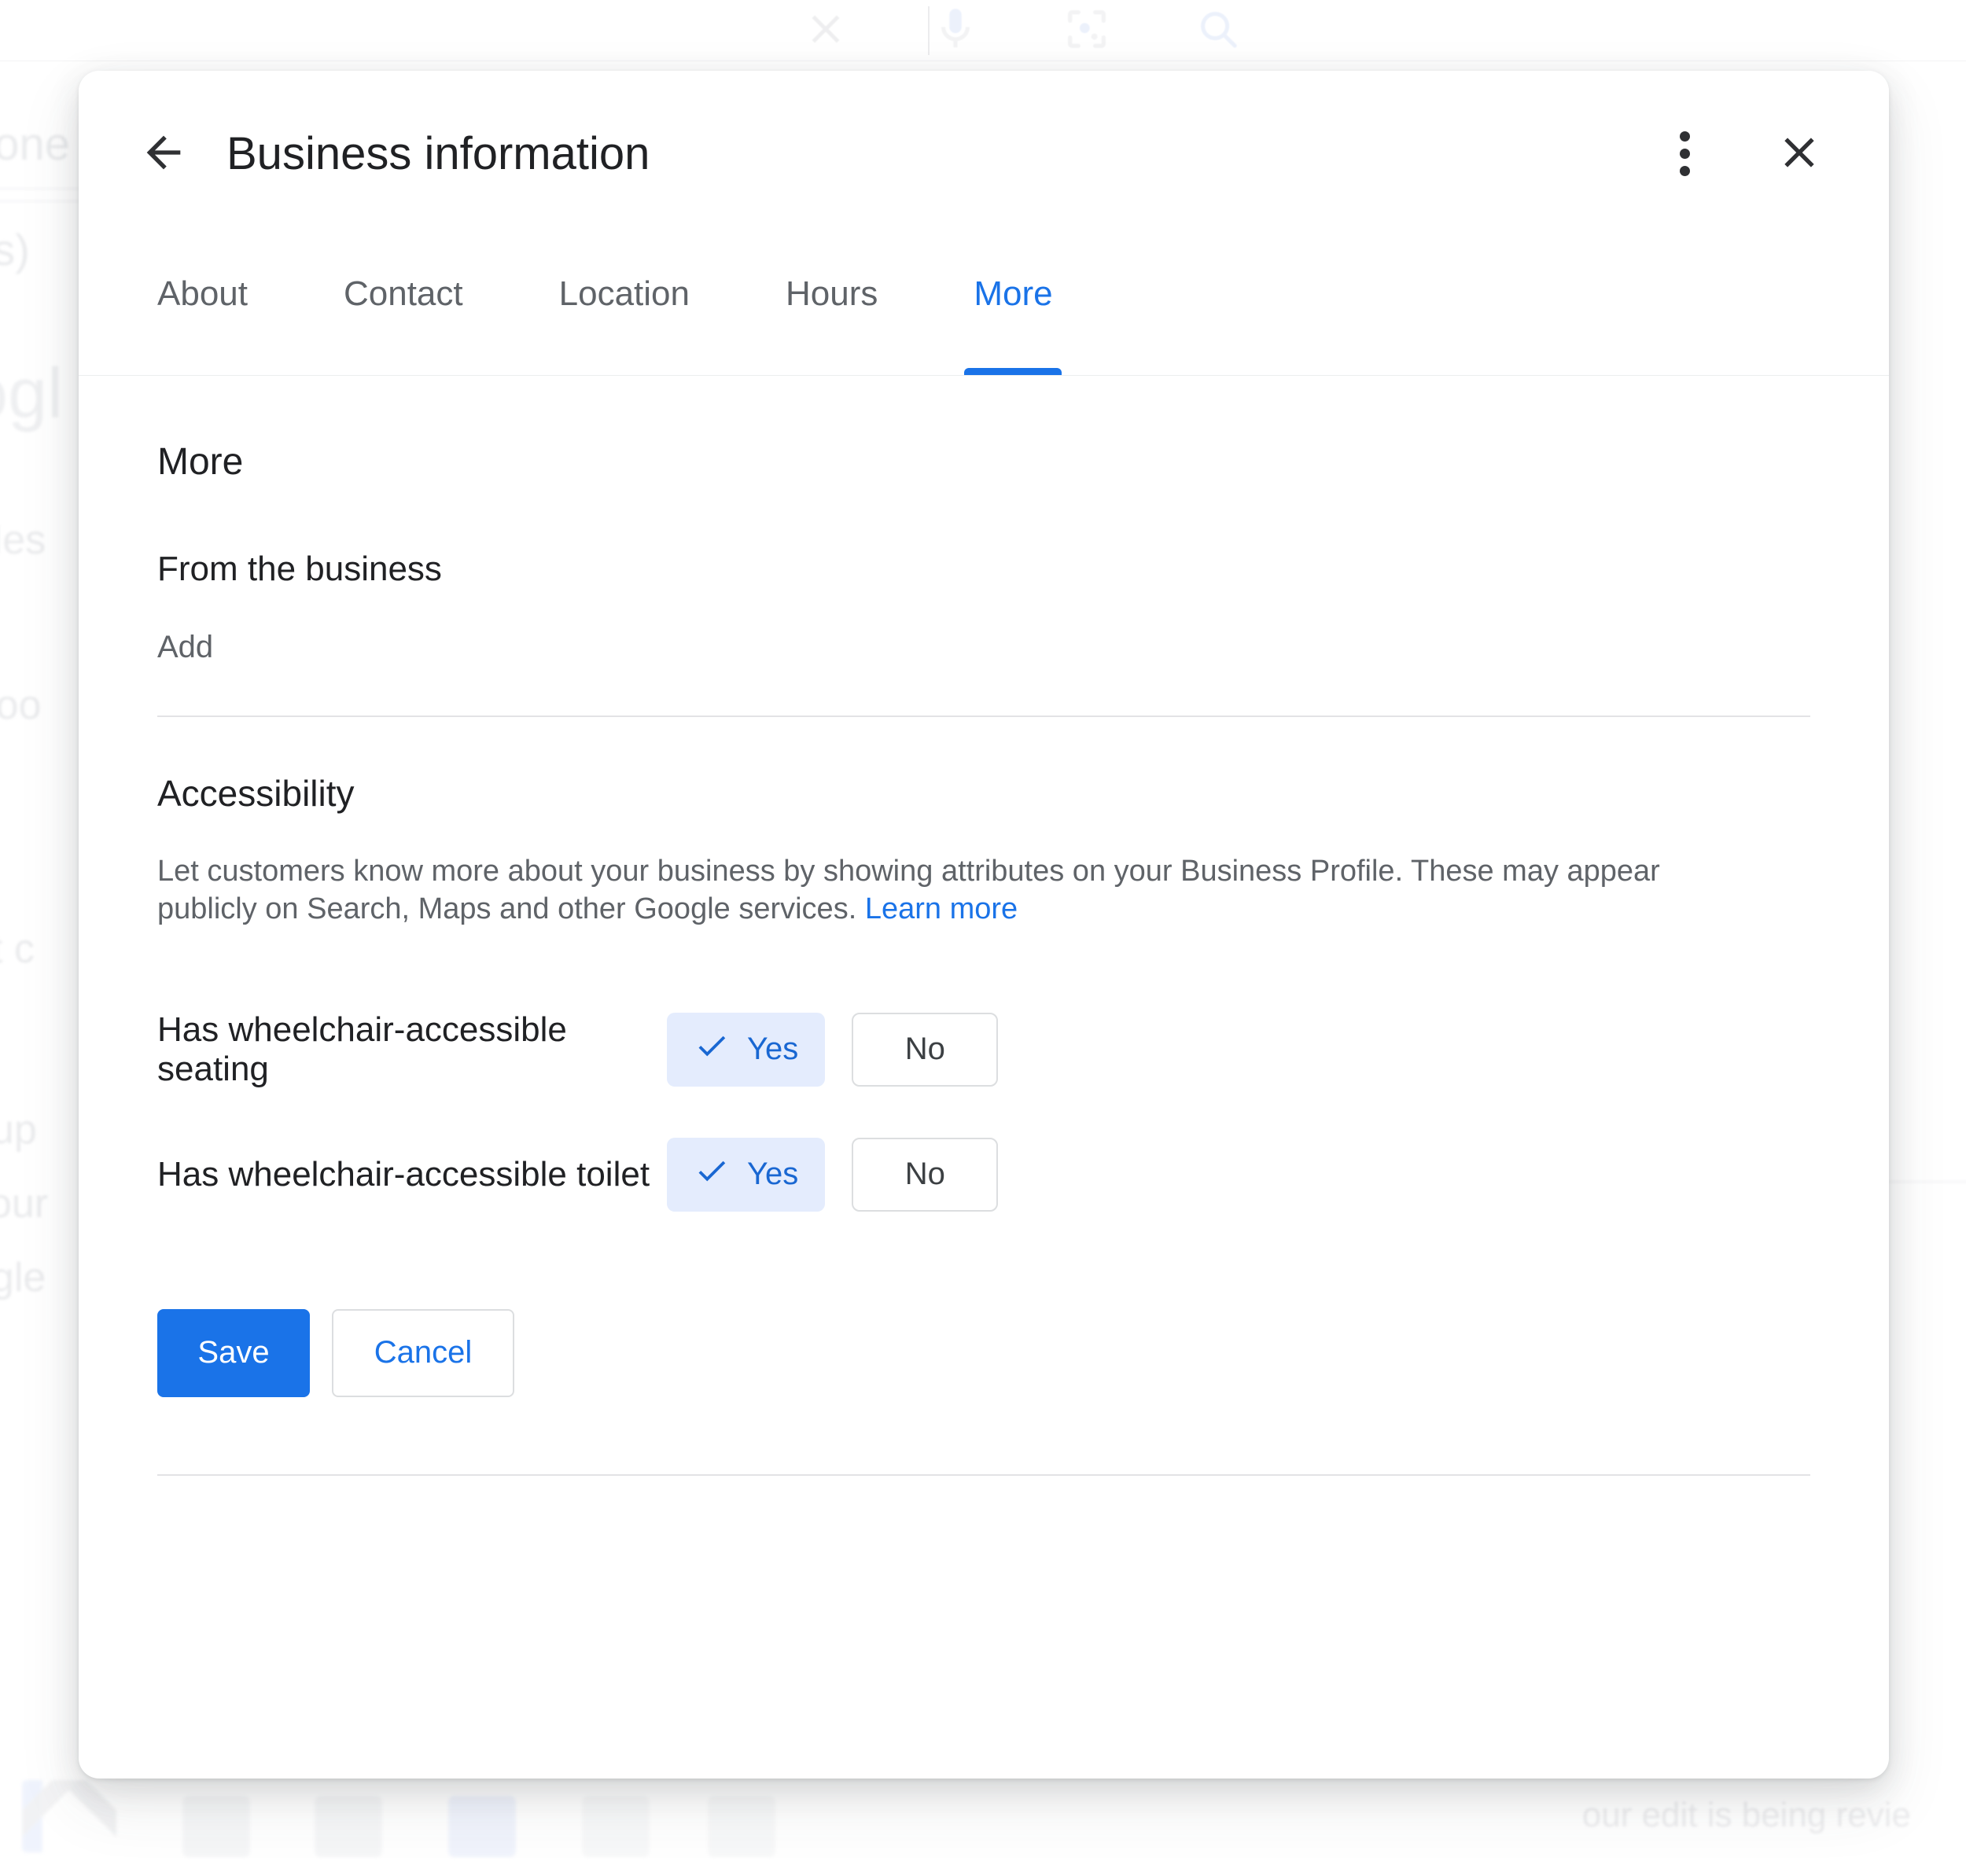  Describe the element at coordinates (201, 462) in the screenshot. I see `section-title: More` at that location.